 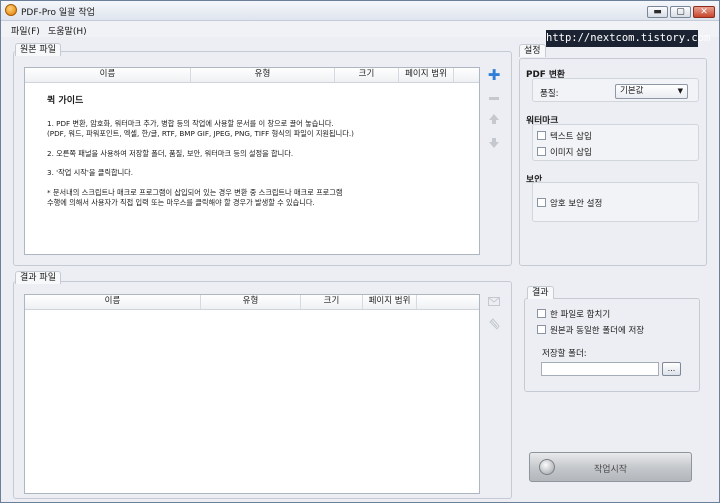 What do you see at coordinates (540, 292) in the screenshot?
I see `tab-output: 결과` at bounding box center [540, 292].